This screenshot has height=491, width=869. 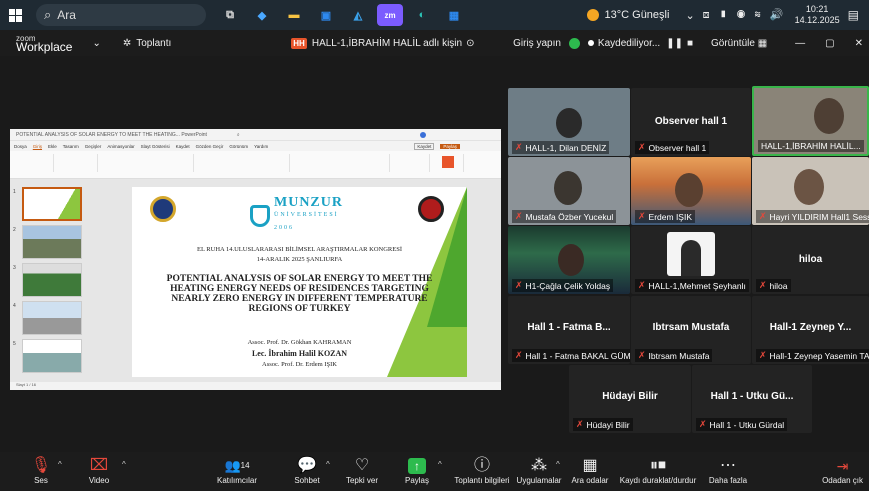 I want to click on ribbon-designer-group, so click(x=449, y=163).